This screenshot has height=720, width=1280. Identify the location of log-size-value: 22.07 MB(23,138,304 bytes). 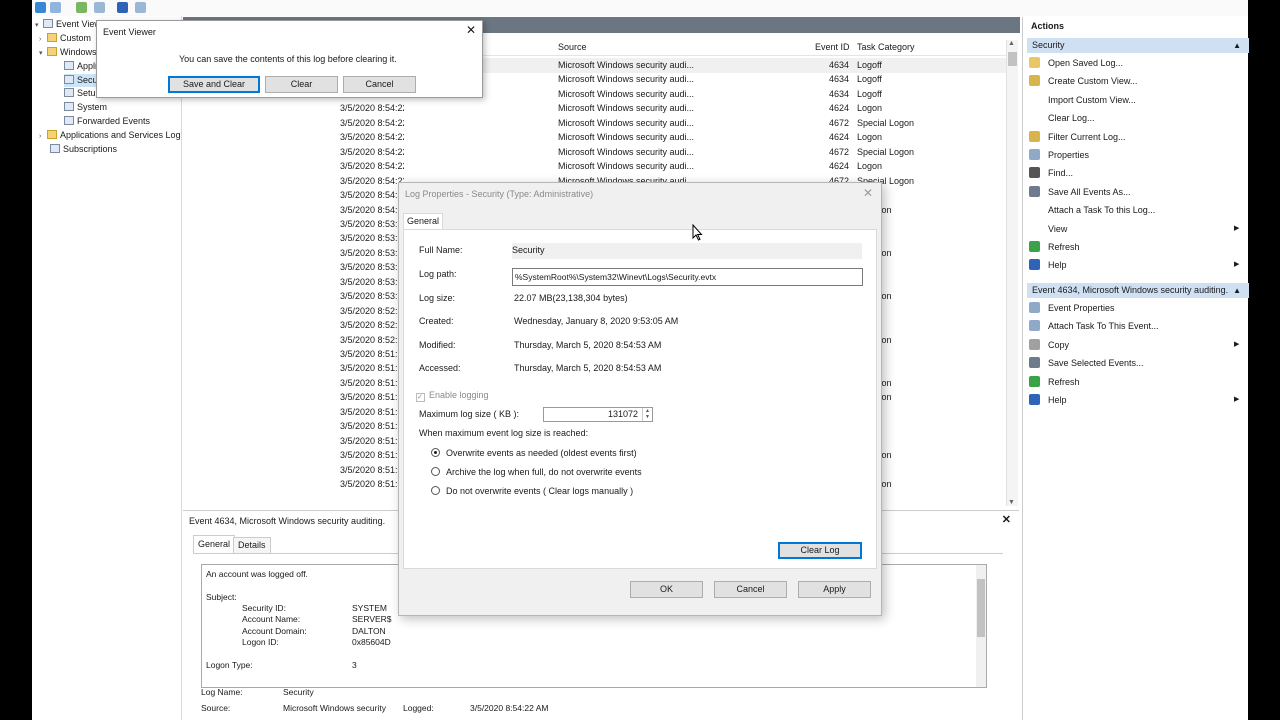
(571, 298).